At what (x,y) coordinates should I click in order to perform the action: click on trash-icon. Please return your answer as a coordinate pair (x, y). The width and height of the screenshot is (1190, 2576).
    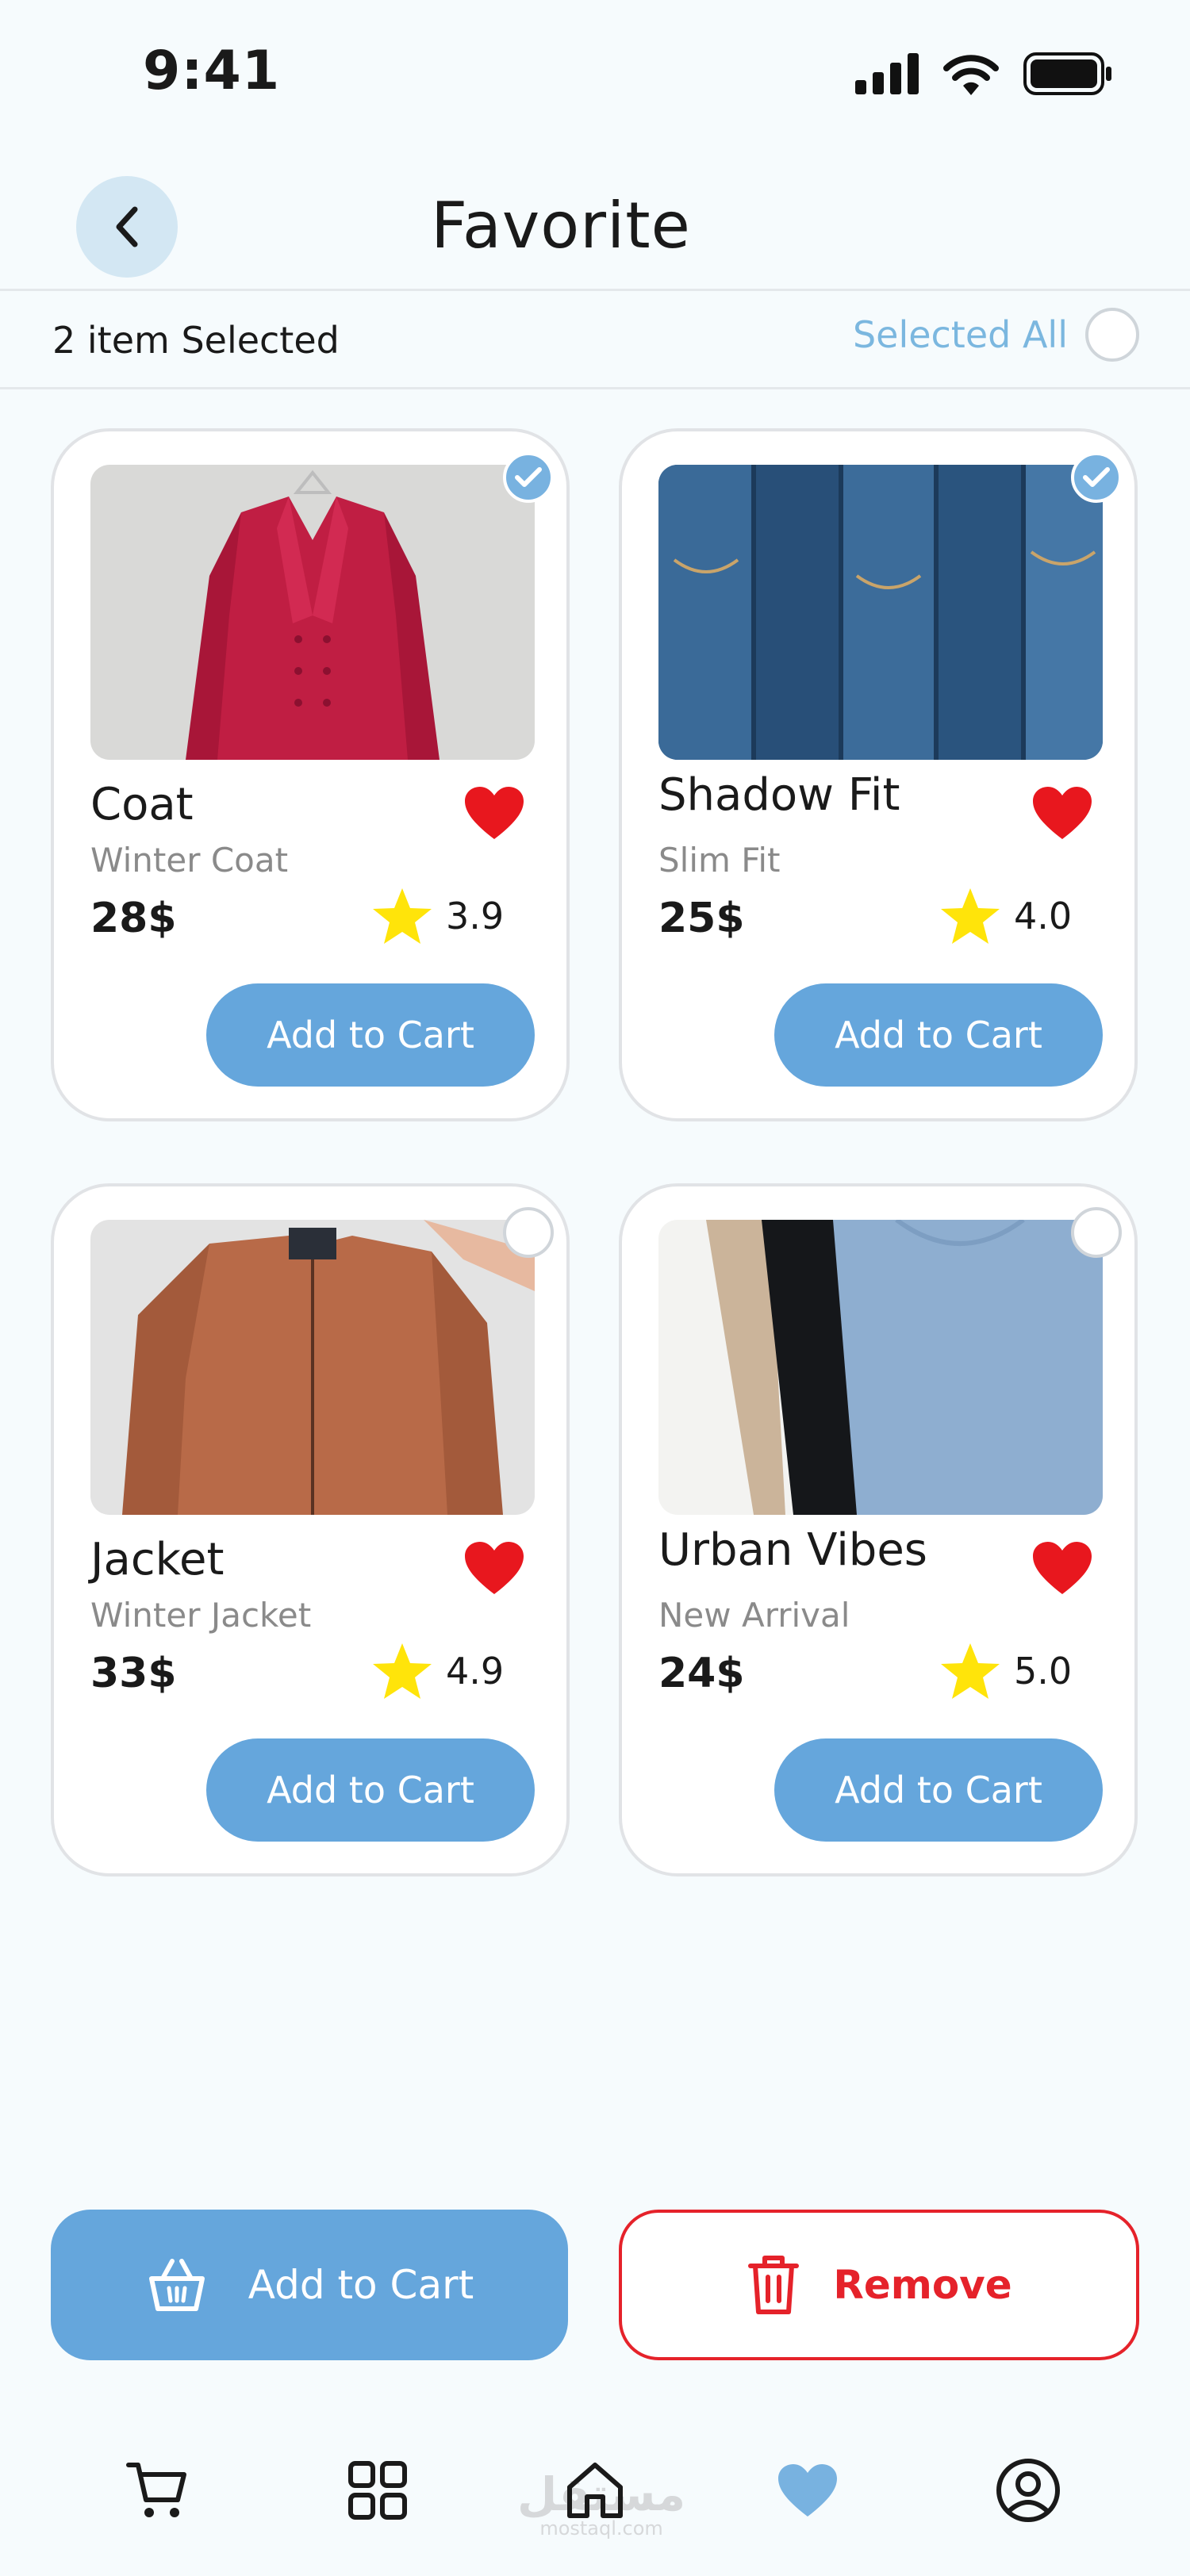
    Looking at the image, I should click on (774, 2285).